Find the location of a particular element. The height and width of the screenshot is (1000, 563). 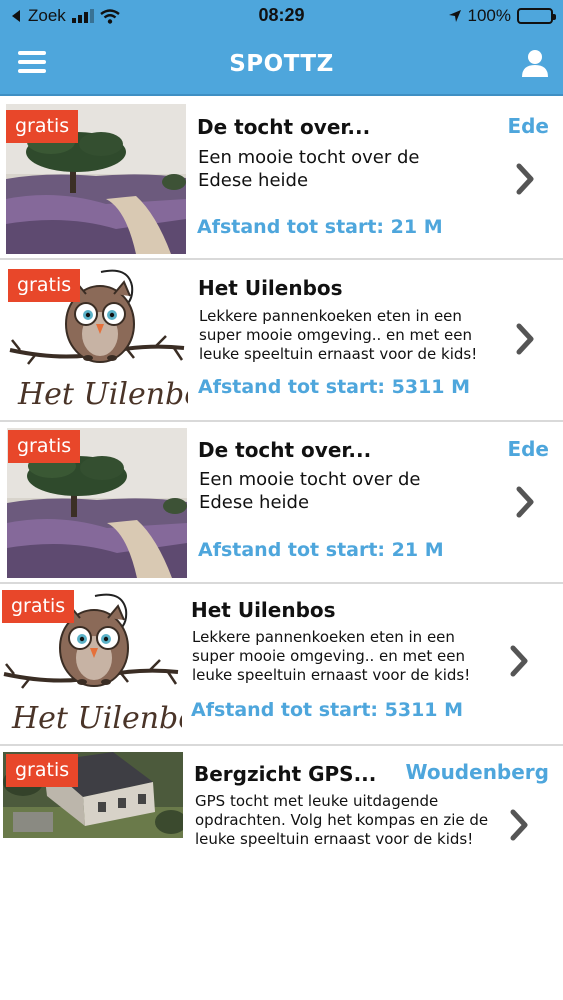

nav-bar: SPOTTZ is located at coordinates (281, 65).